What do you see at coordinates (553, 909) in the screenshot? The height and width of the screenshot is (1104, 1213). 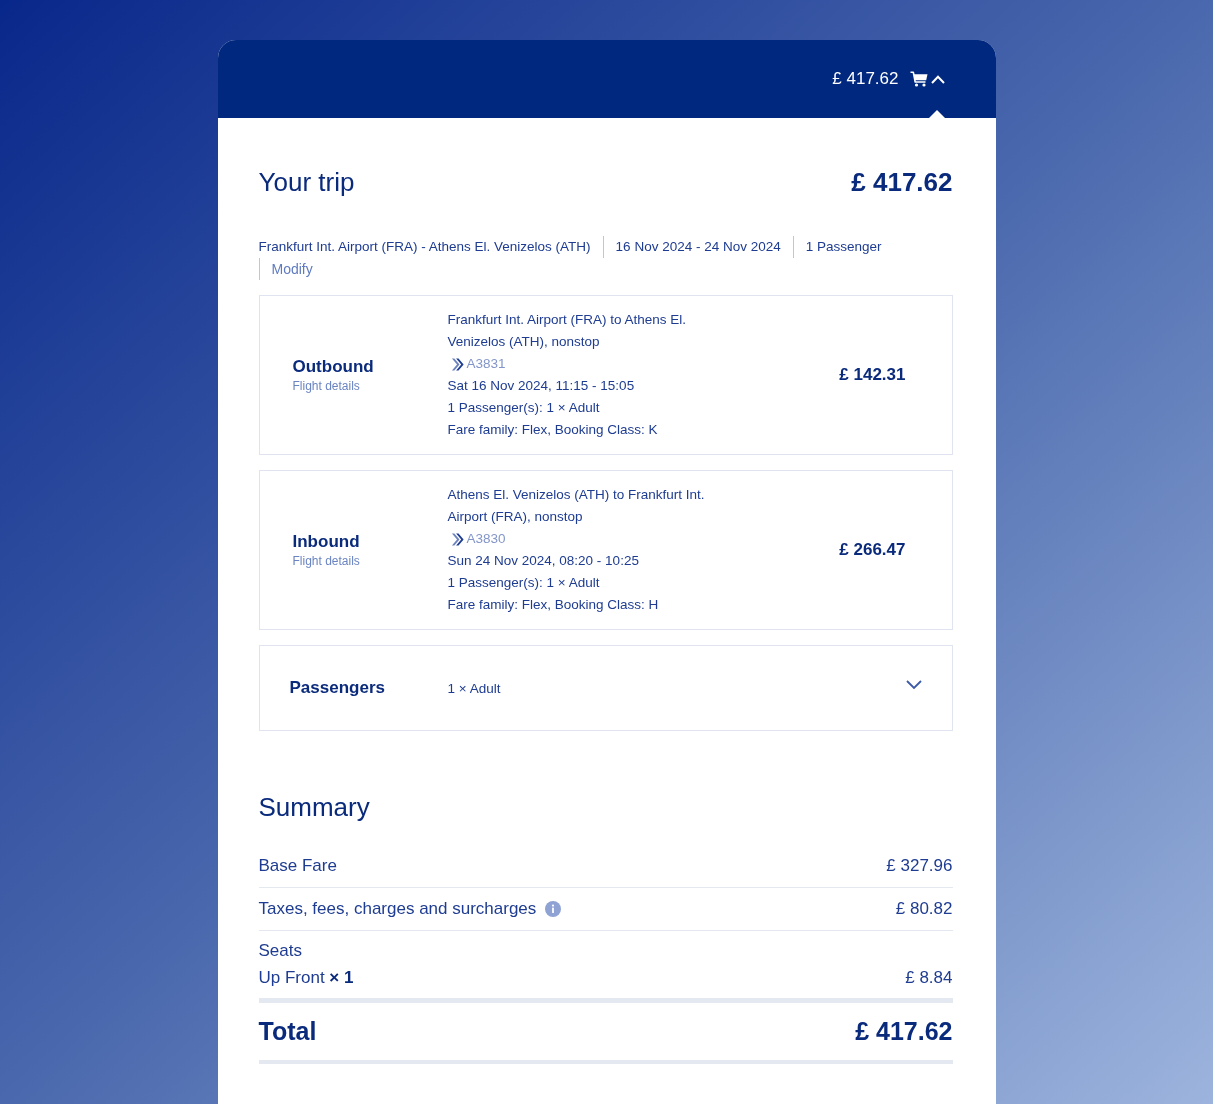 I see `info-icon` at bounding box center [553, 909].